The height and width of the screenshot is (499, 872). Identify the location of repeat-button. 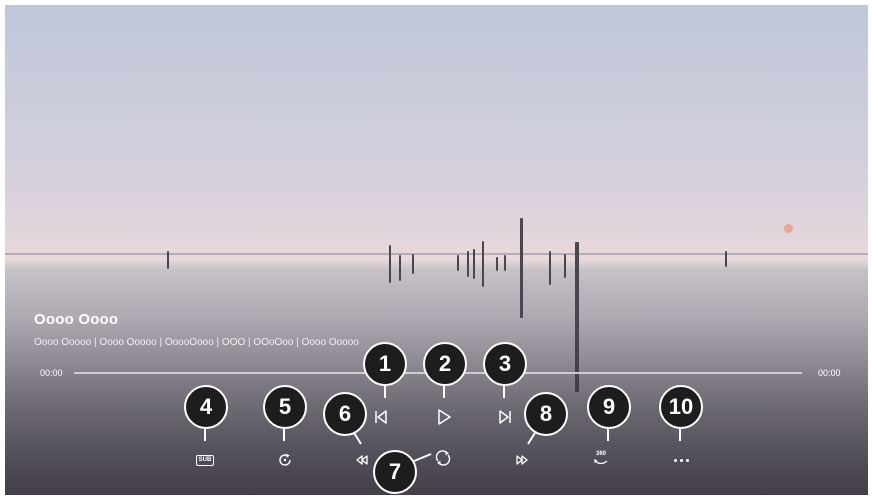
(285, 460).